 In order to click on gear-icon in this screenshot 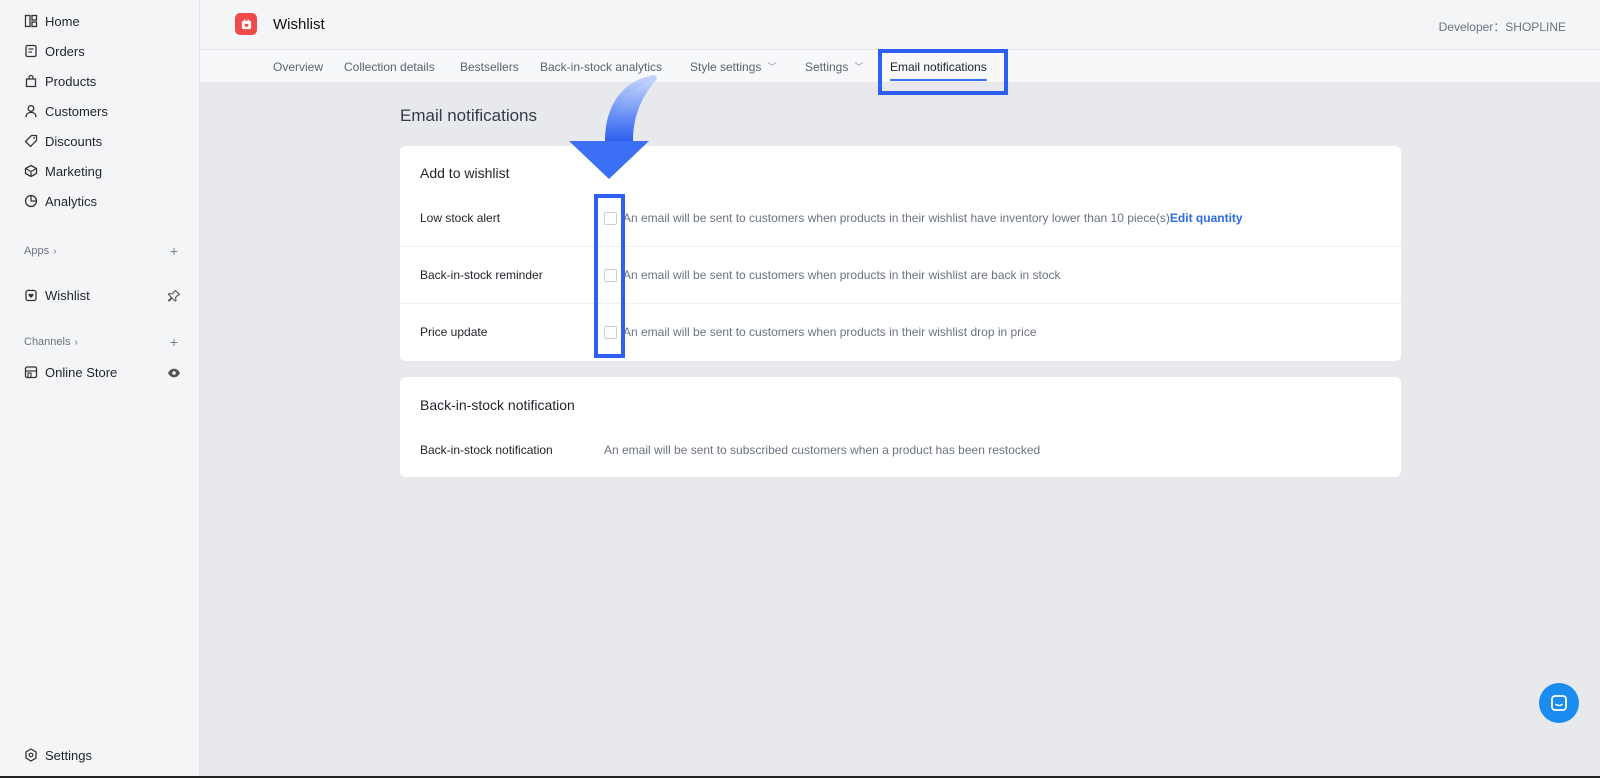, I will do `click(31, 755)`.